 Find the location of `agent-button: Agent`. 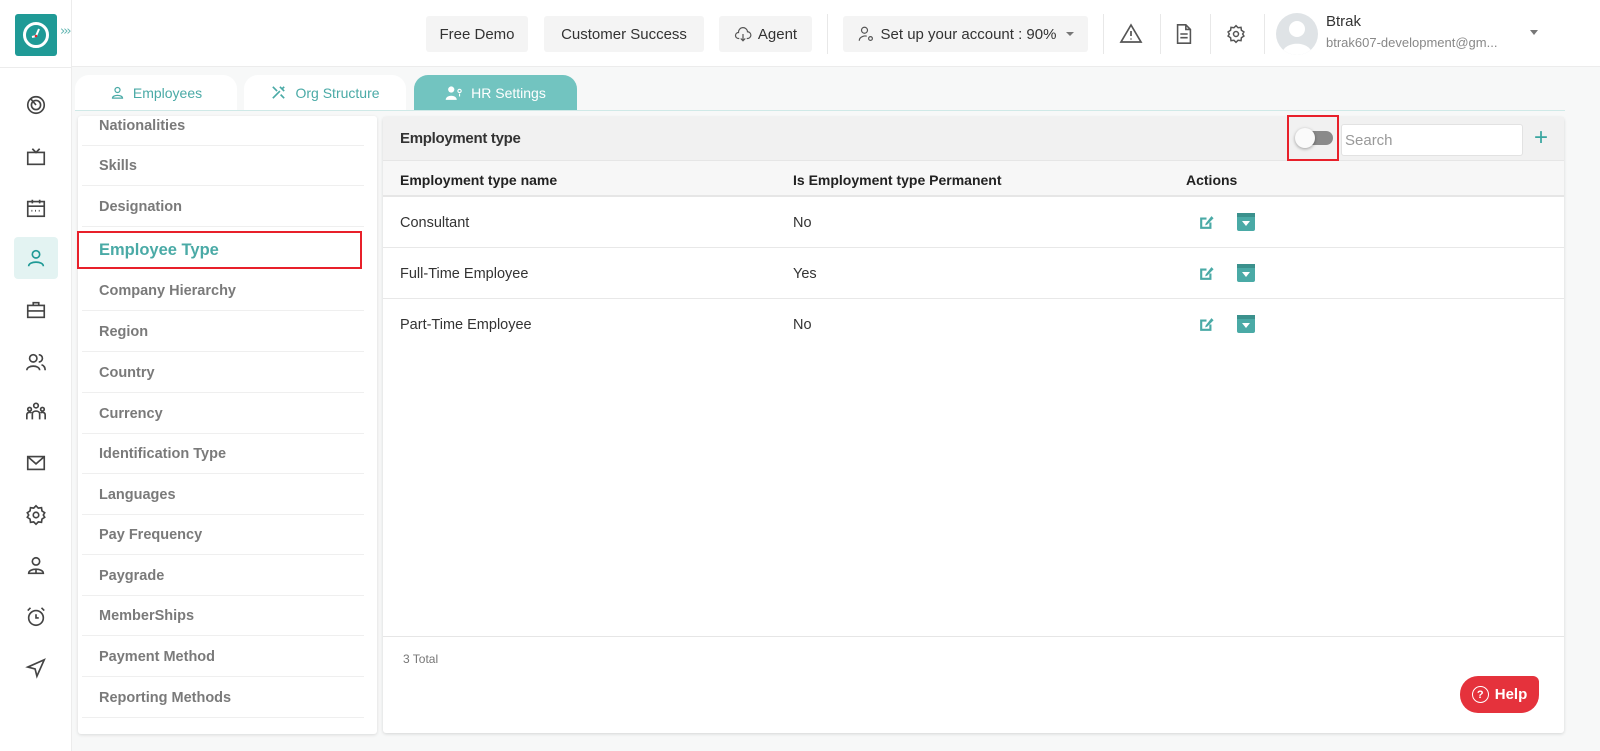

agent-button: Agent is located at coordinates (765, 34).